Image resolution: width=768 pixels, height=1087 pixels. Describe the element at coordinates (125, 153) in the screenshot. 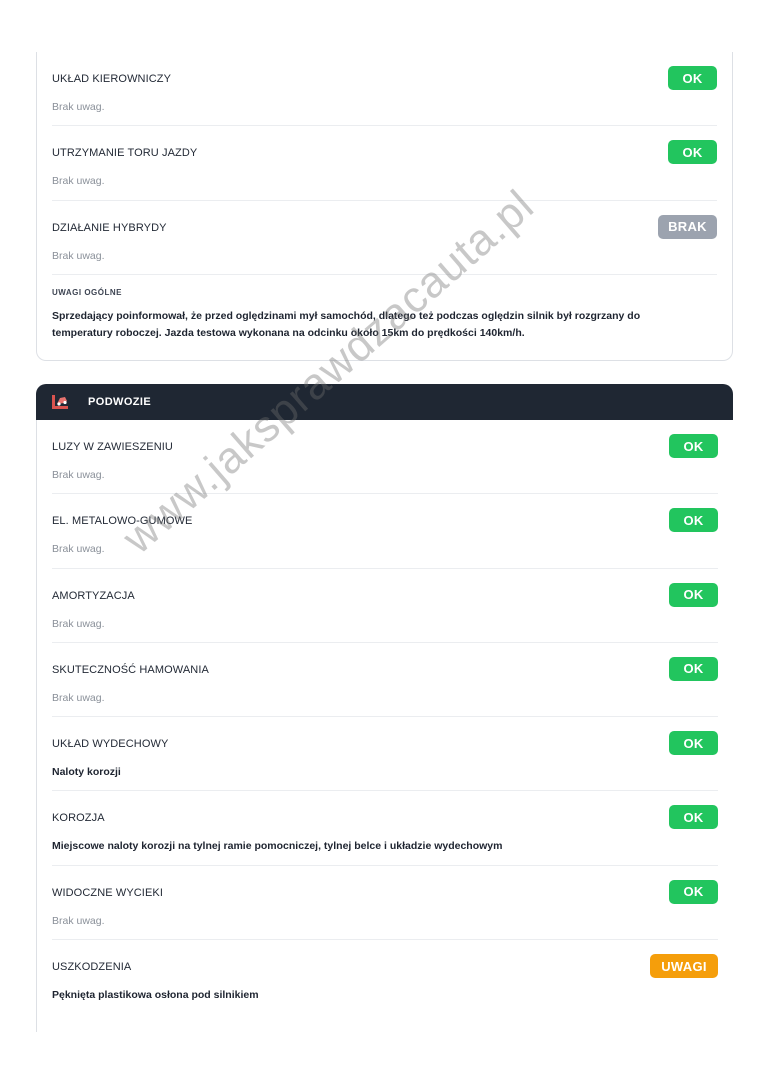

I see `row-title: UTRZYMANIE TORU JAZDY` at that location.